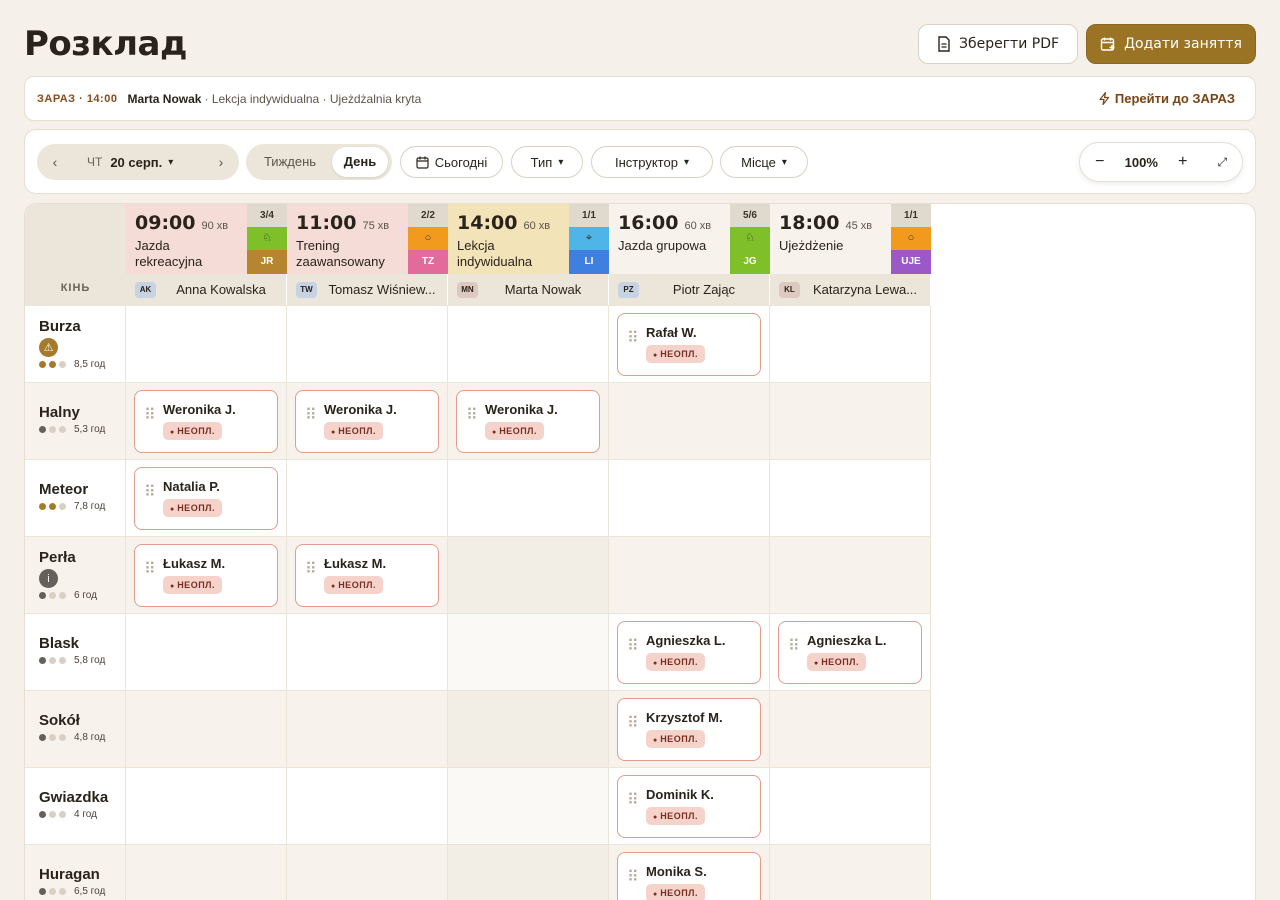 The image size is (1280, 900). Describe the element at coordinates (451, 162) in the screenshot. I see `today-button: Сьогодні` at that location.